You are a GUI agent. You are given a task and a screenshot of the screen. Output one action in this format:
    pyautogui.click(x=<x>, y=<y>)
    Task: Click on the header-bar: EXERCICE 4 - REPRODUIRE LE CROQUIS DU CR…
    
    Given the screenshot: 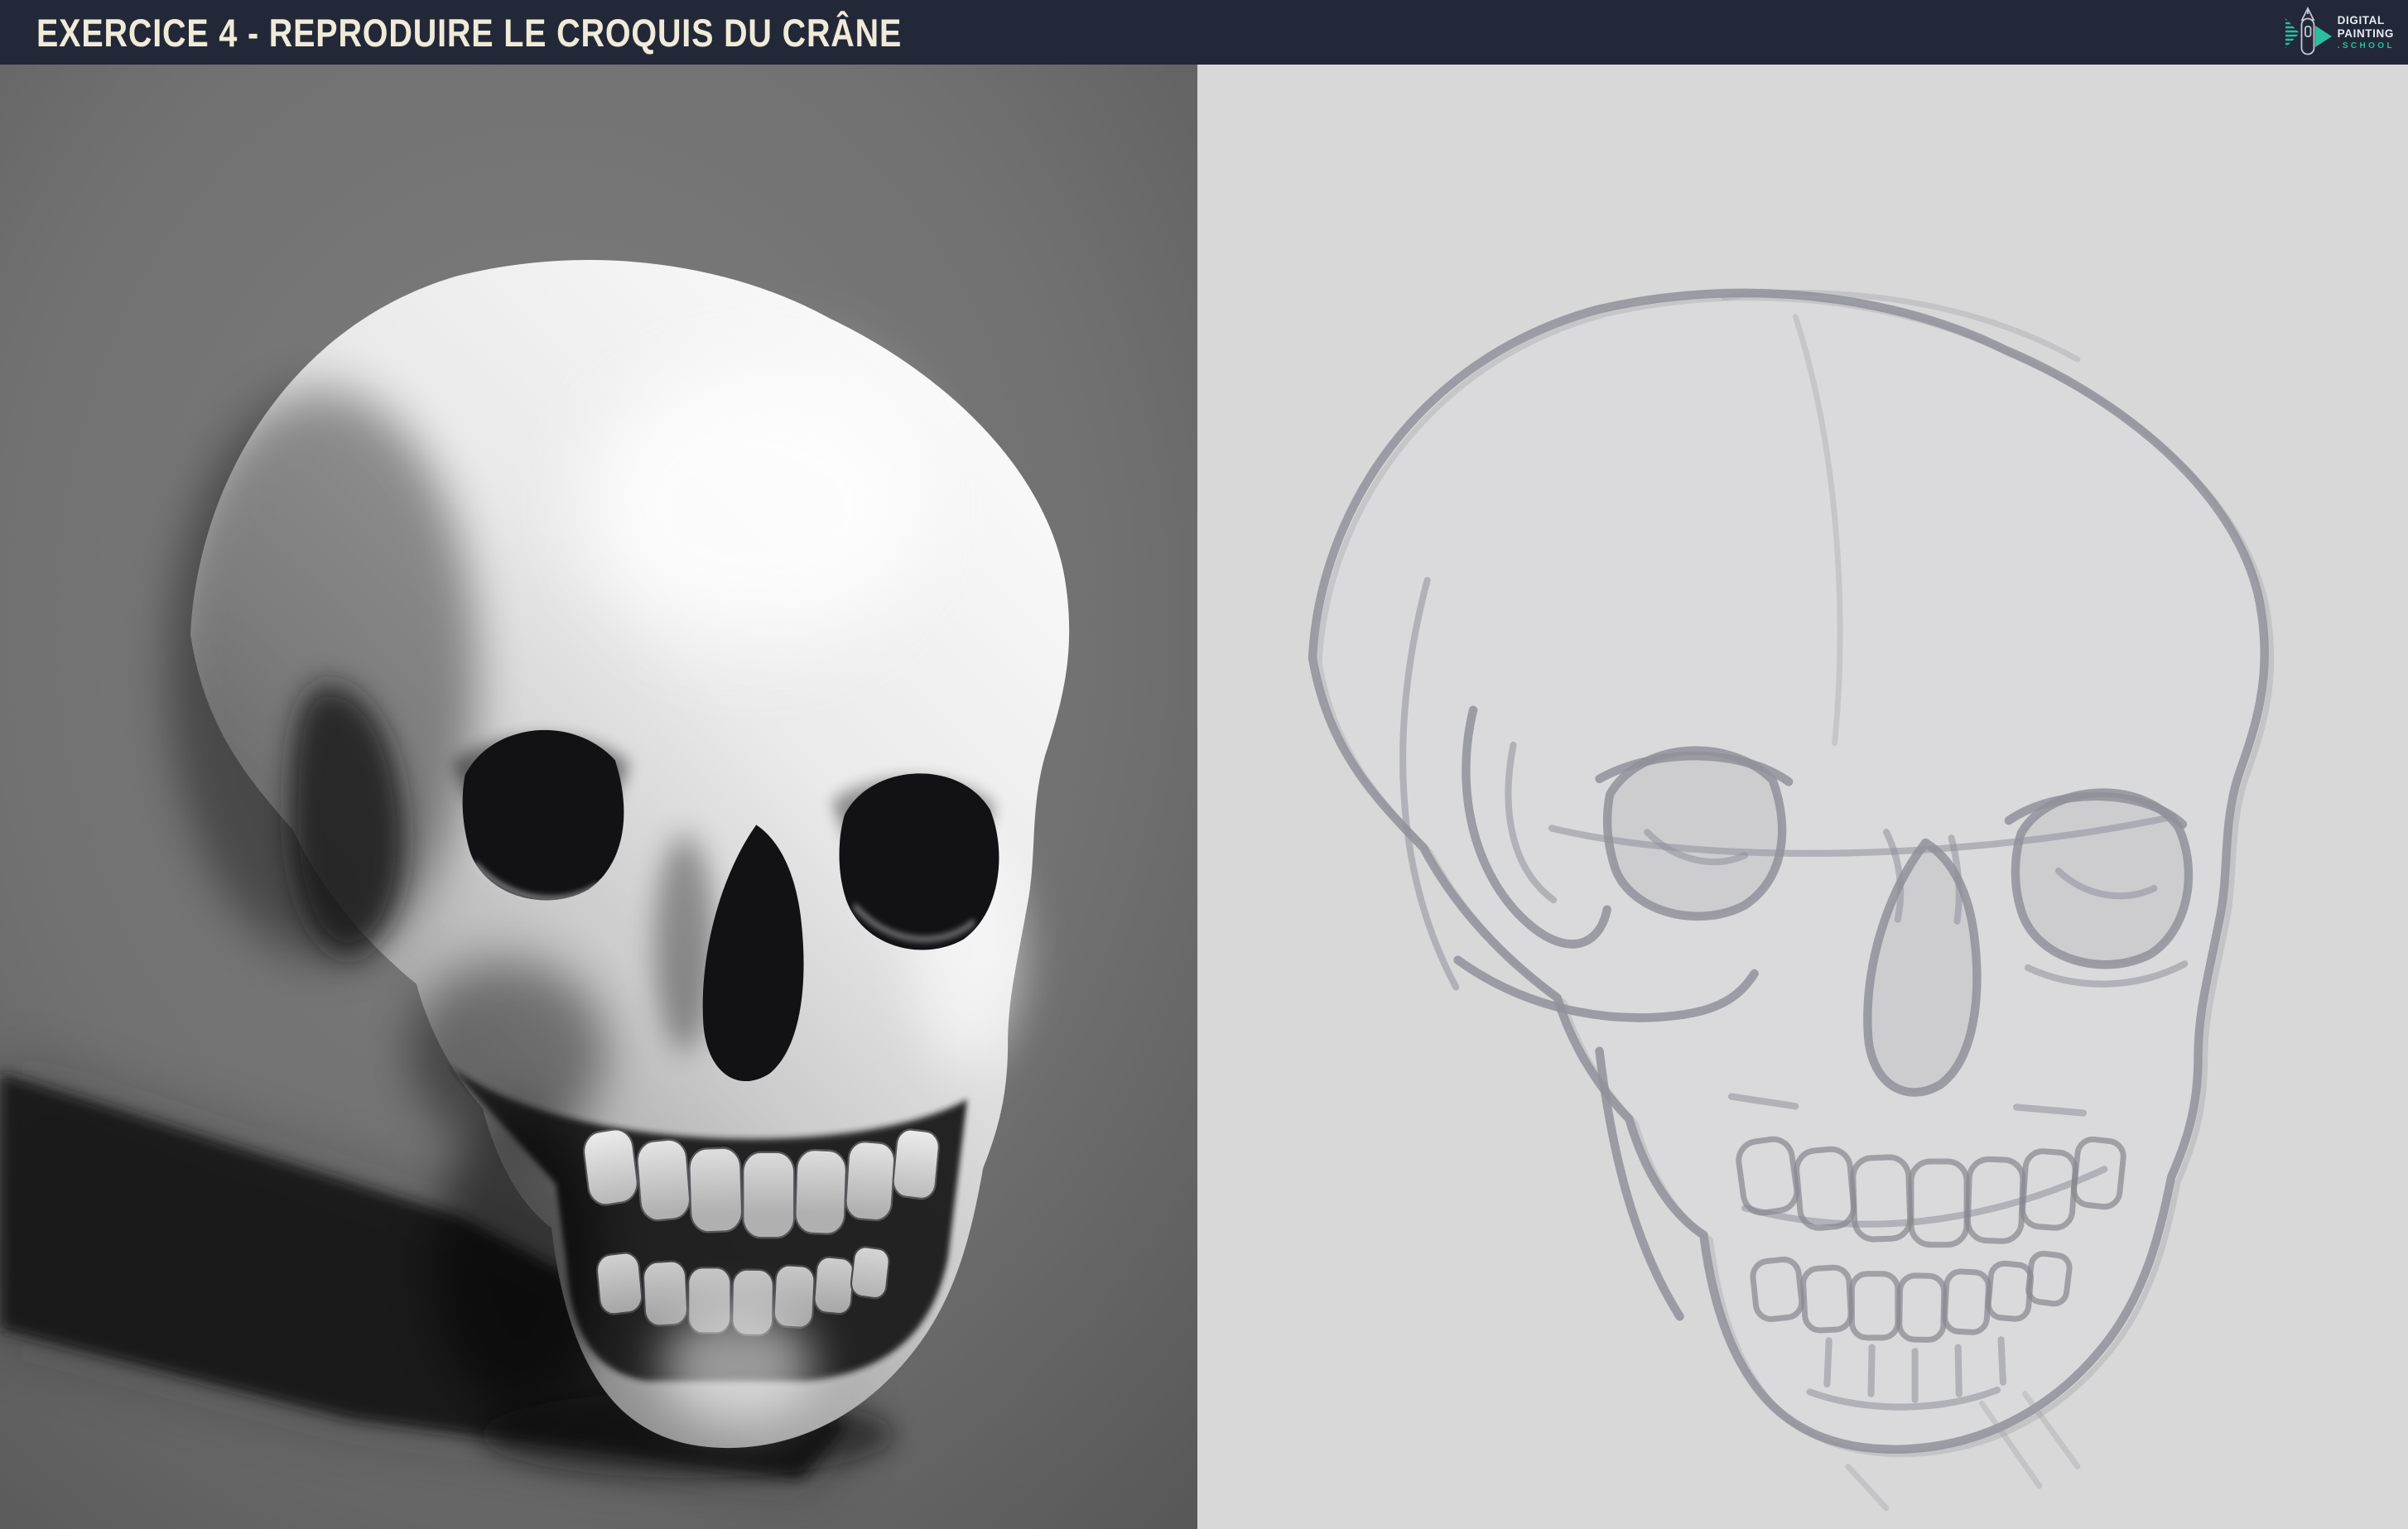 What is the action you would take?
    pyautogui.click(x=1204, y=32)
    